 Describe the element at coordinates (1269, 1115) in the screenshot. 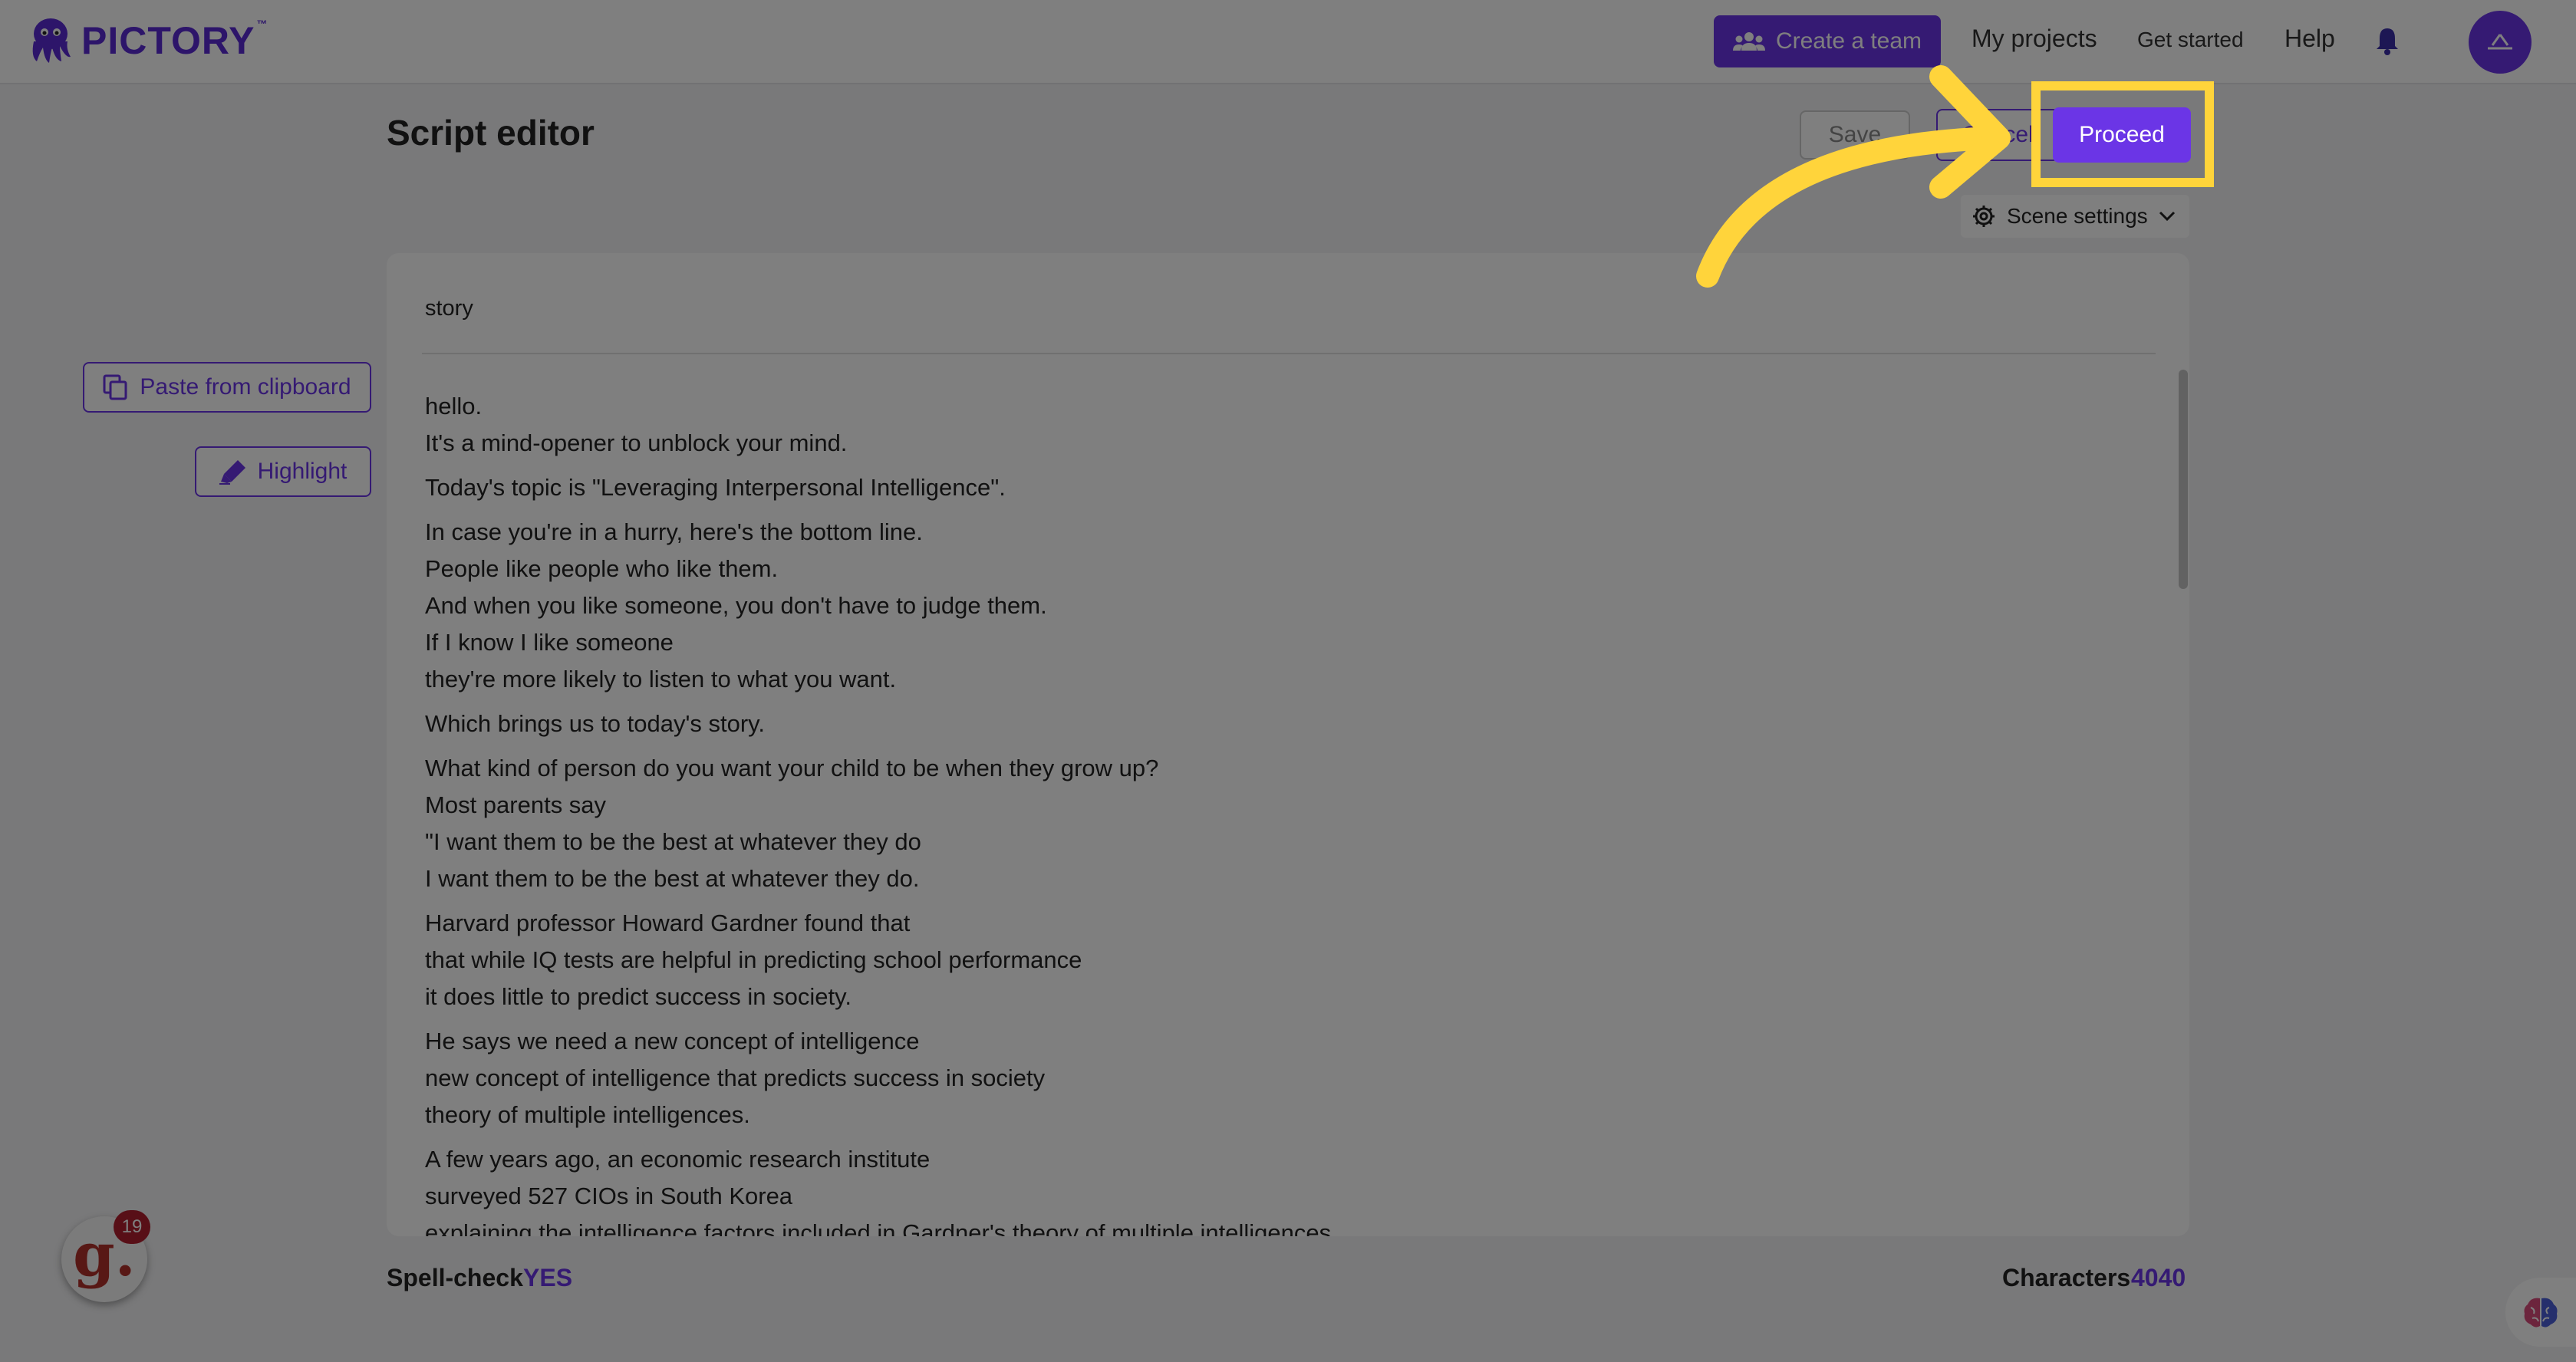

I see `script-line: theory of multiple intelligences.` at that location.